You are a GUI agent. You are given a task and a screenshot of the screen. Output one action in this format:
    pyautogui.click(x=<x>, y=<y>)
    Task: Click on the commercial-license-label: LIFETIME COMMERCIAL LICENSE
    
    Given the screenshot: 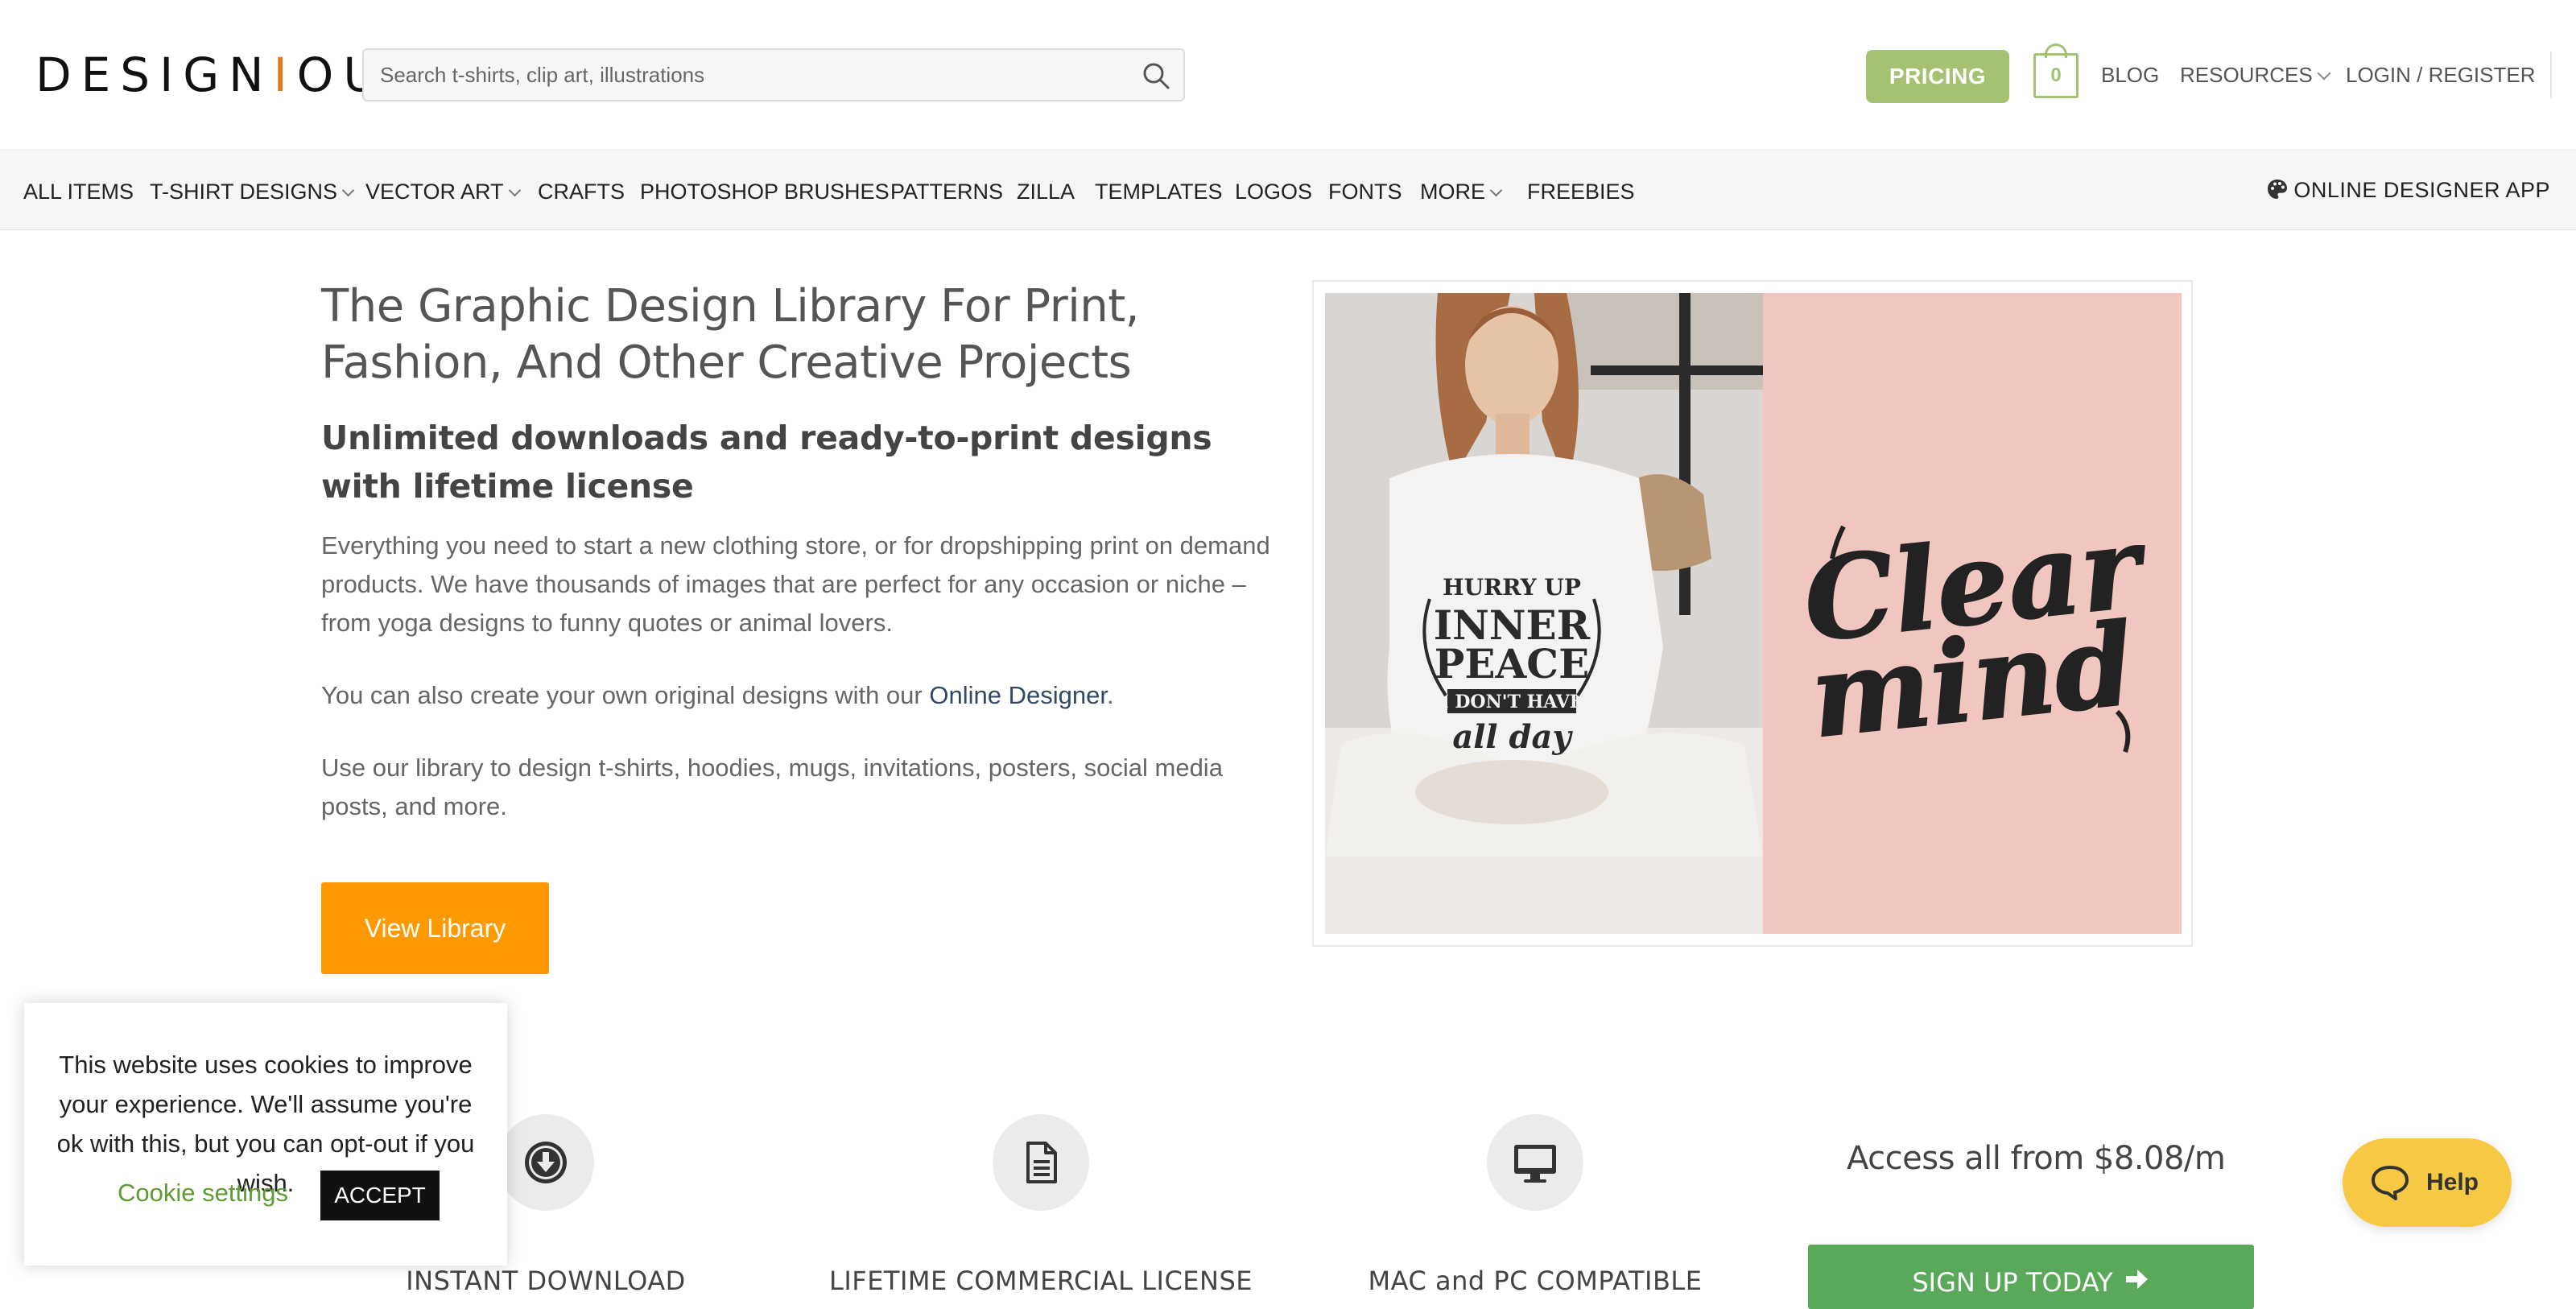 What is the action you would take?
    pyautogui.click(x=1041, y=1281)
    